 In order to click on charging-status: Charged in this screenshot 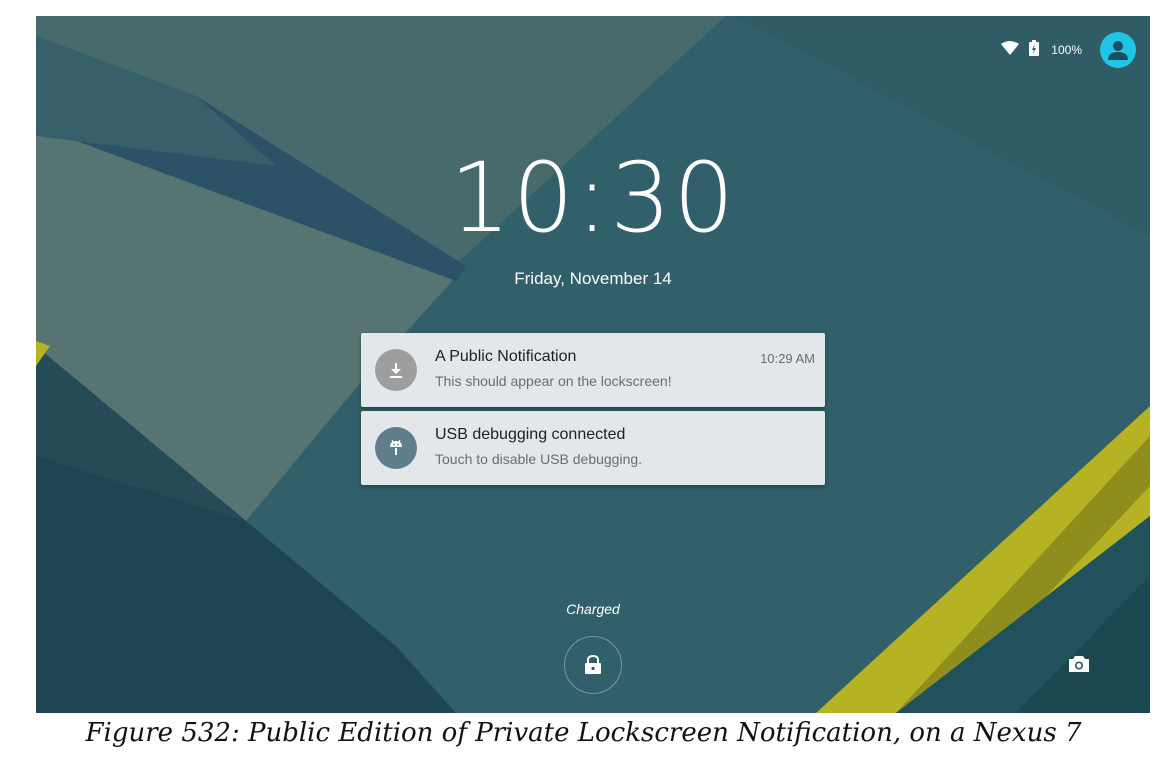, I will do `click(593, 609)`.